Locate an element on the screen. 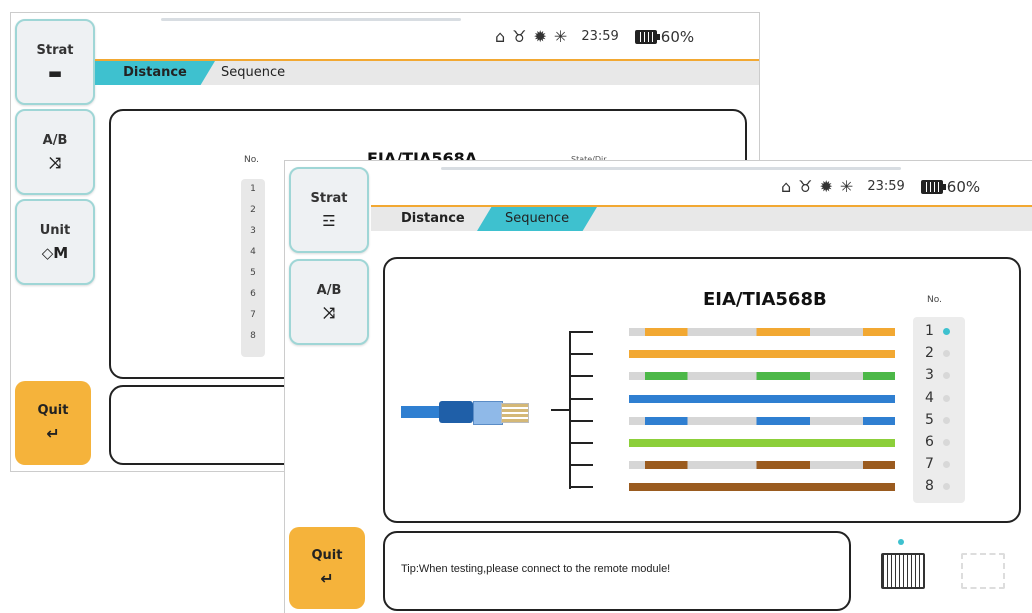  unit-button: Unit ◇M is located at coordinates (55, 242).